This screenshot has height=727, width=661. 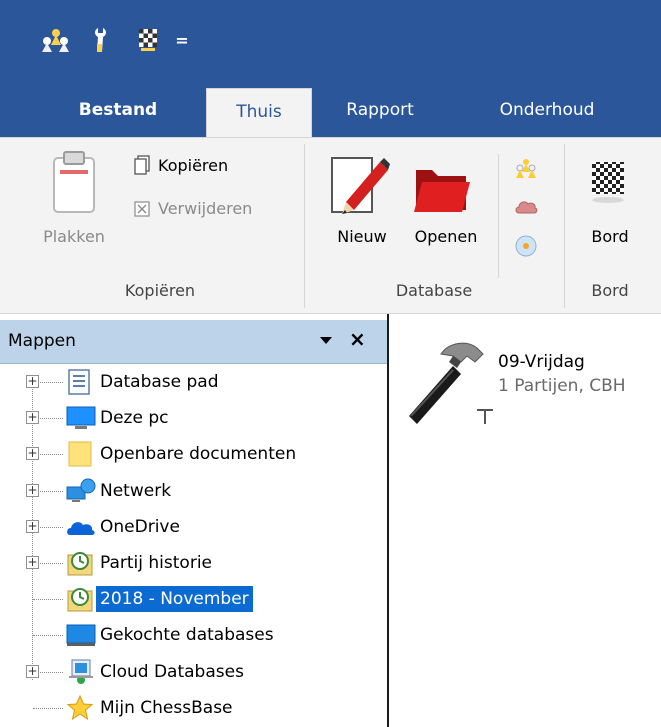 What do you see at coordinates (187, 635) in the screenshot?
I see `tree-item-label: Gekochte databases` at bounding box center [187, 635].